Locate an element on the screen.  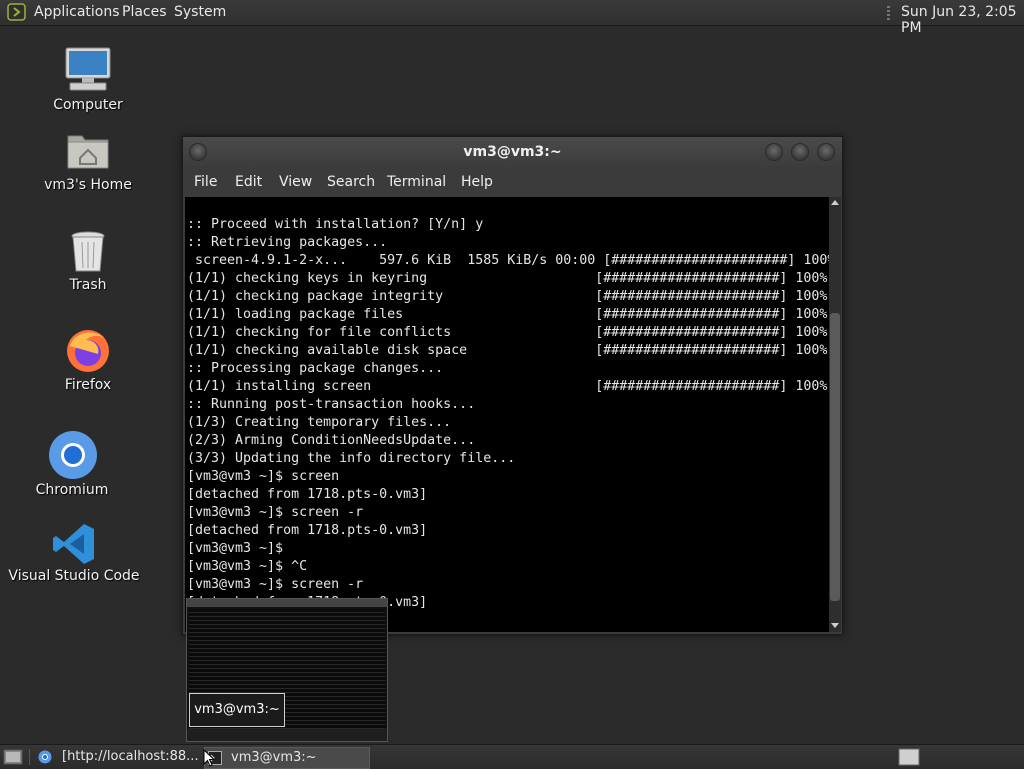
panel-separator is located at coordinates (888, 13).